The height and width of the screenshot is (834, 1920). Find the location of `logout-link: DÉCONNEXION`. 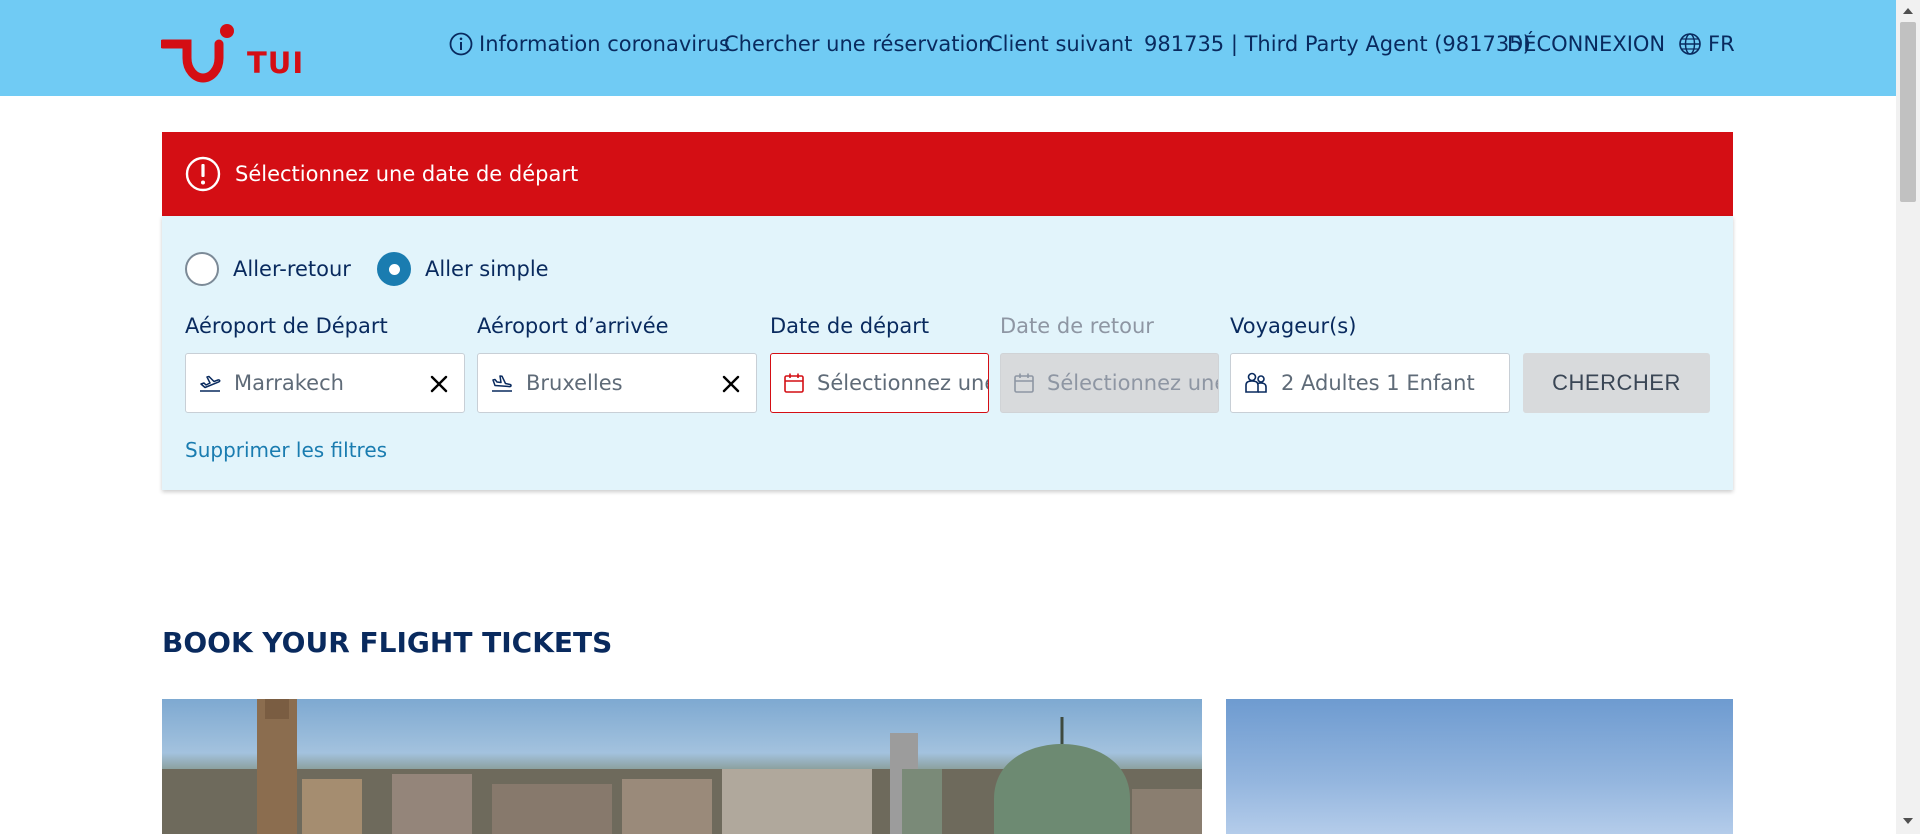

logout-link: DÉCONNEXION is located at coordinates (1586, 44).